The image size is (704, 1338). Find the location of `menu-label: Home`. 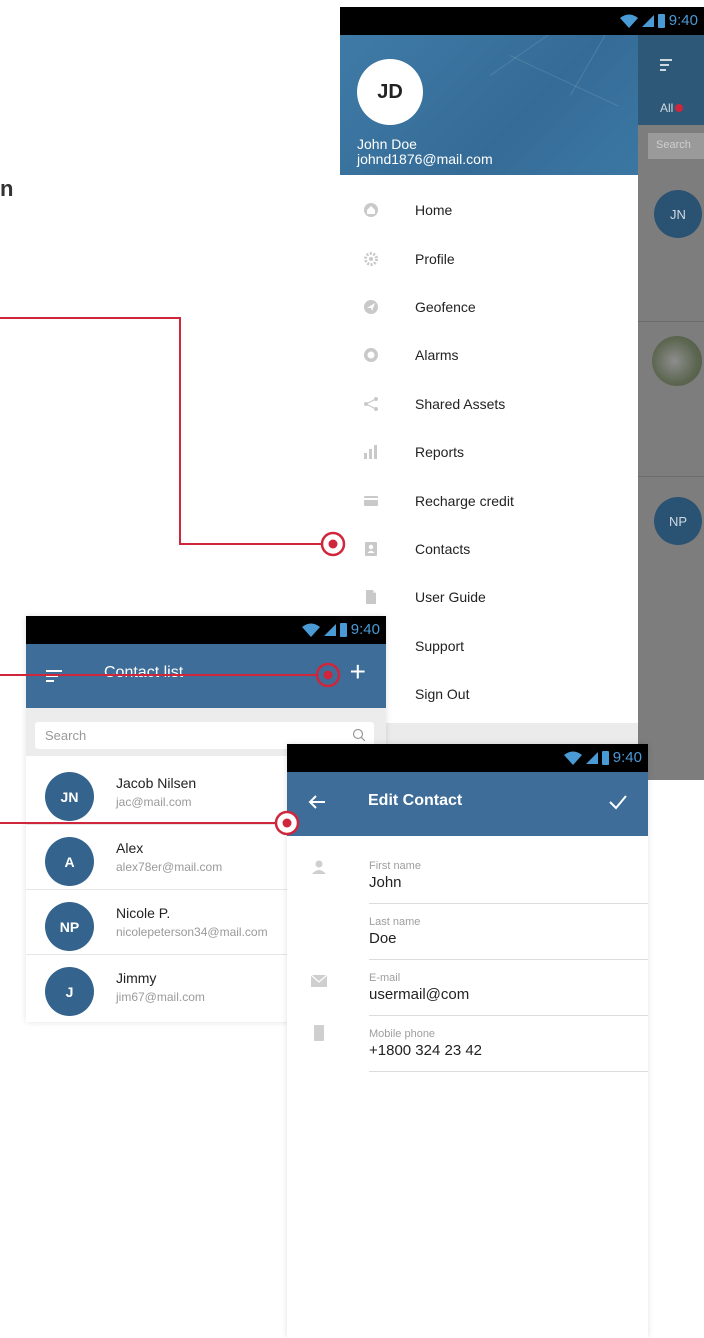

menu-label: Home is located at coordinates (434, 210).